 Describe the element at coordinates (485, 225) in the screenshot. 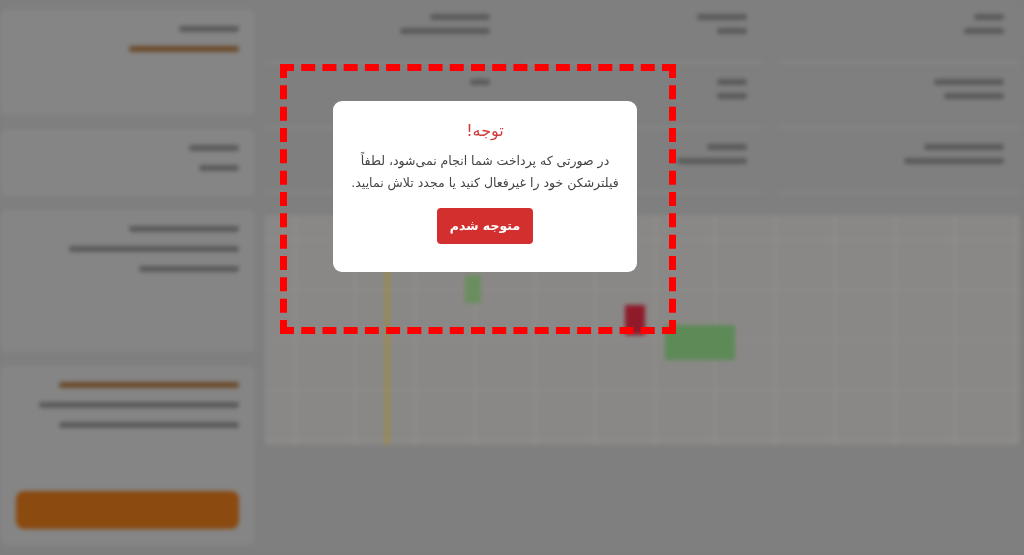

I see `confirm-button: متوجه شدم` at that location.